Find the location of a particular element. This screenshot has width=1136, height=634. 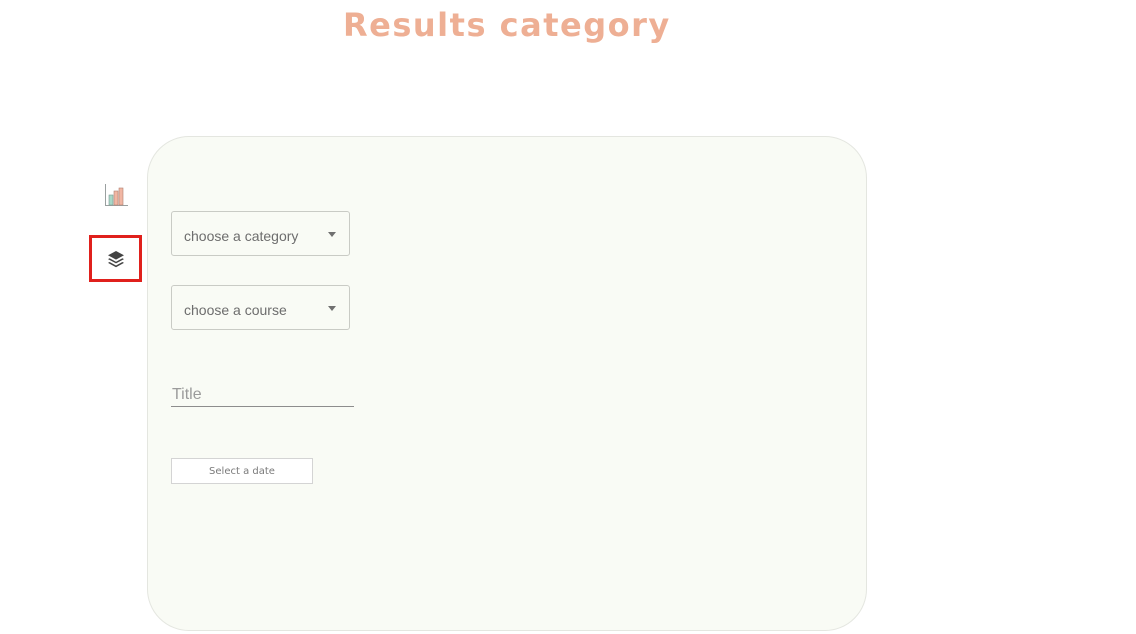

sidebar-item-layers is located at coordinates (115, 258).